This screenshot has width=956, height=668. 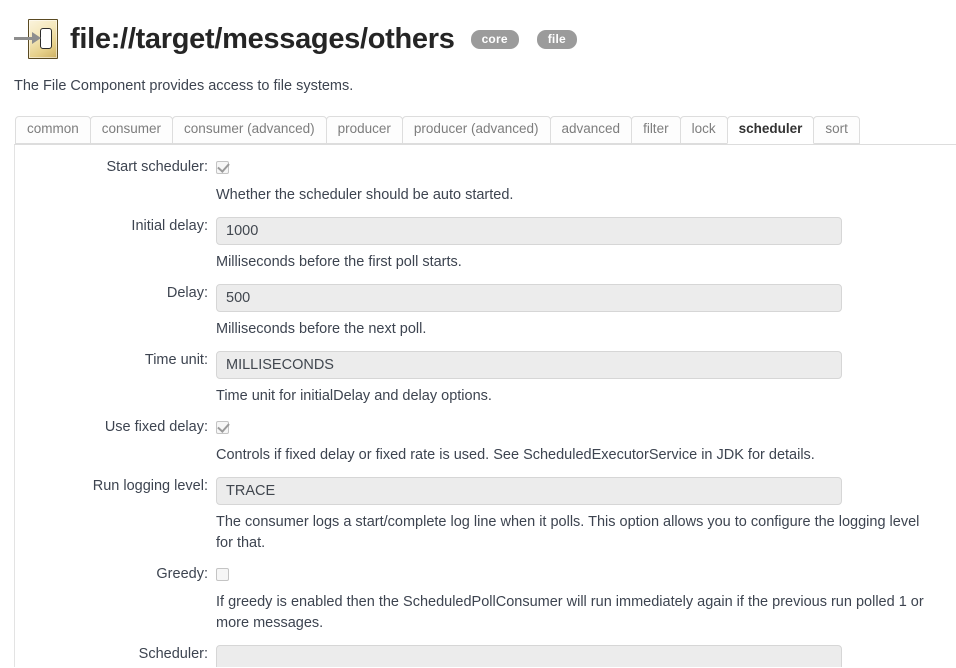 I want to click on checkbox-use-fixed-delay, so click(x=222, y=428).